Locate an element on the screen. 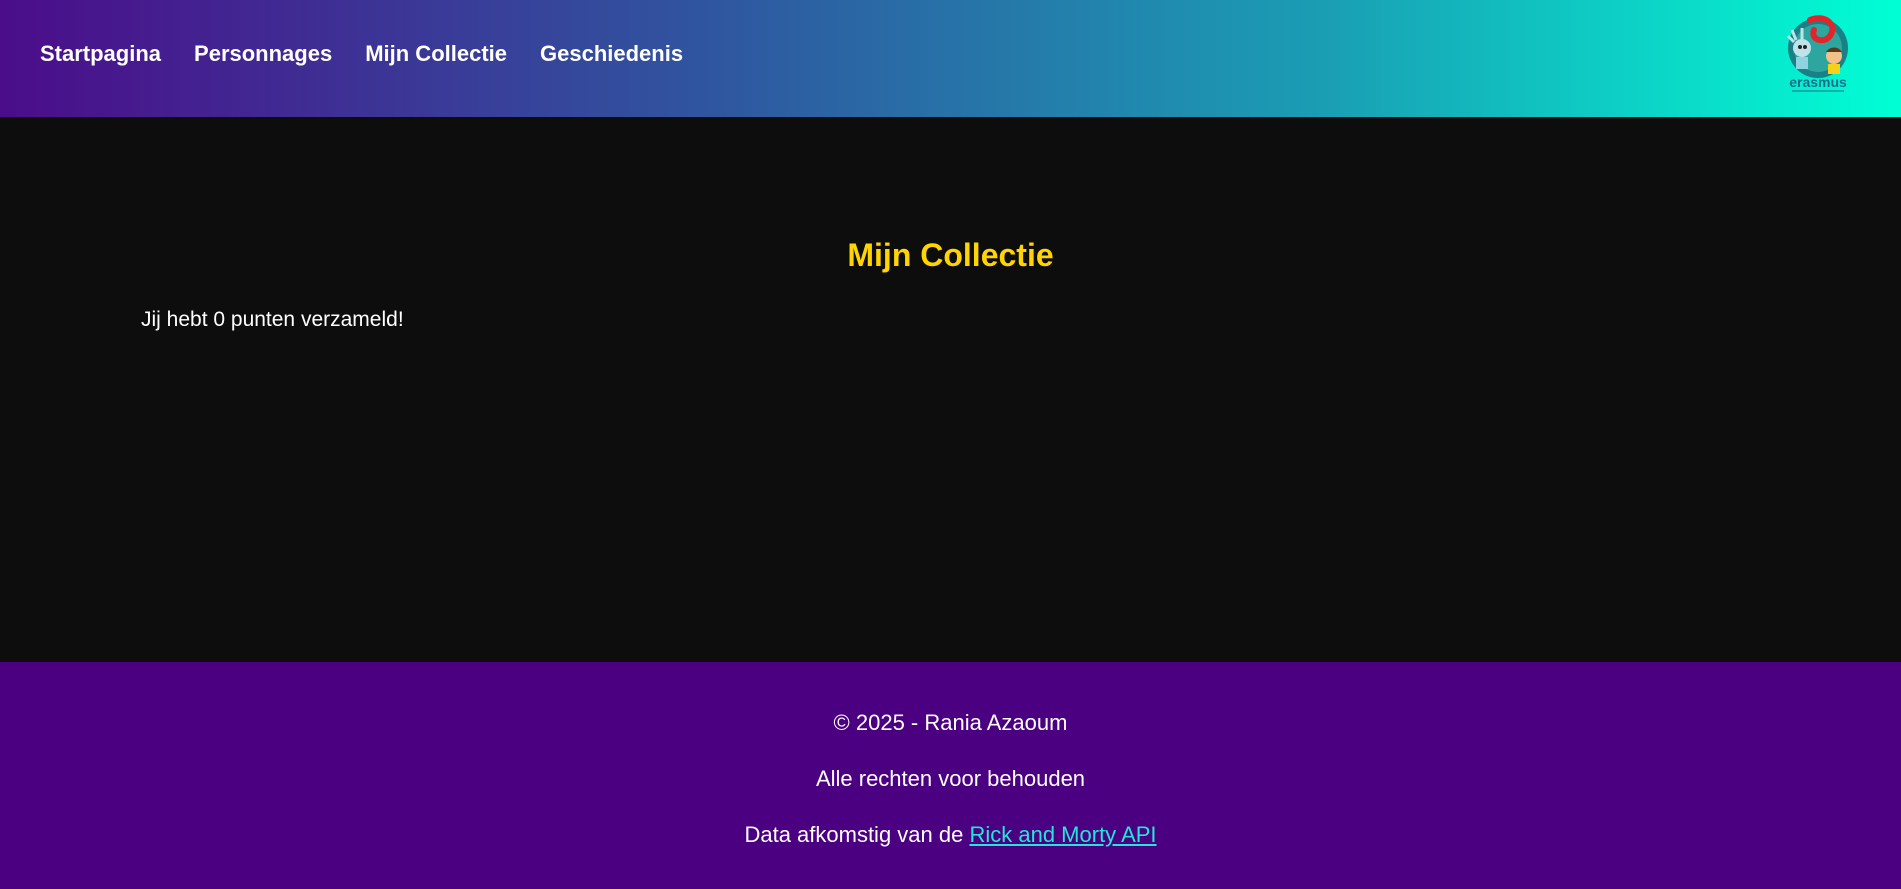 The image size is (1901, 889). footer-source-prefix: Data afkomstig van de is located at coordinates (857, 834).